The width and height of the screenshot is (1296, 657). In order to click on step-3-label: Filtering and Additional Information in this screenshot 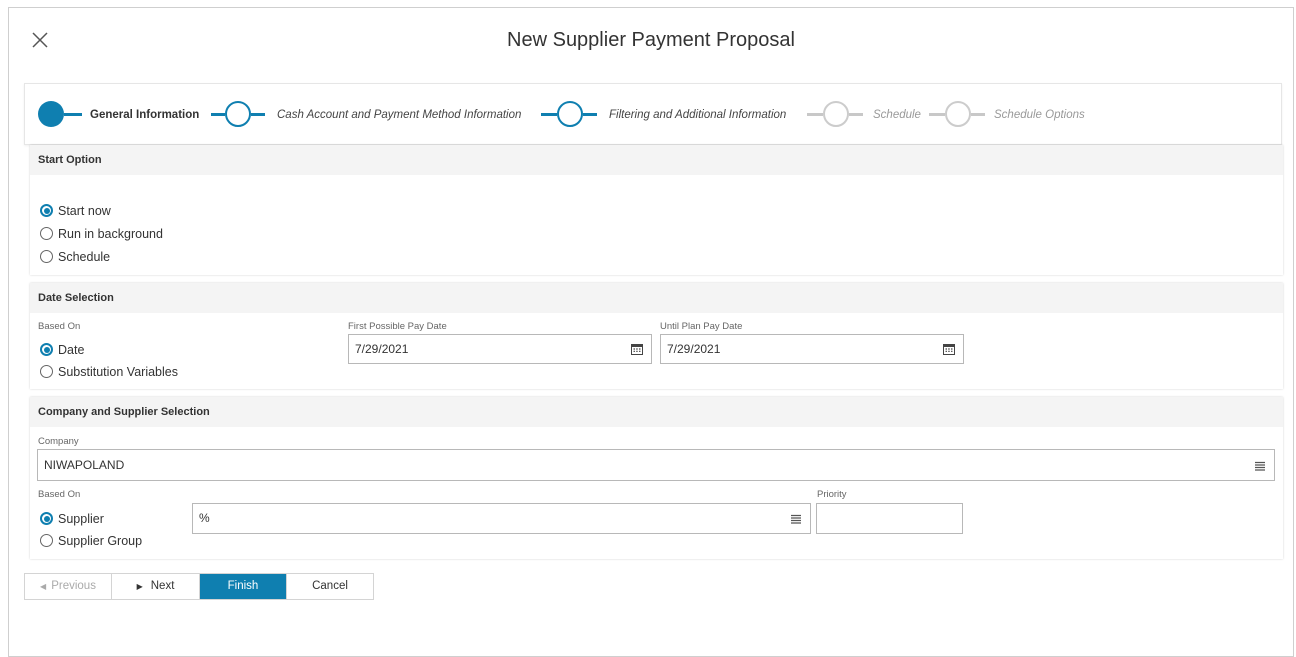, I will do `click(697, 115)`.